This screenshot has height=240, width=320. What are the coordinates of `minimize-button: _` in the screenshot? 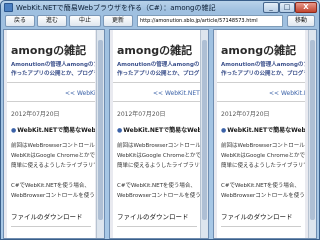 It's located at (271, 7).